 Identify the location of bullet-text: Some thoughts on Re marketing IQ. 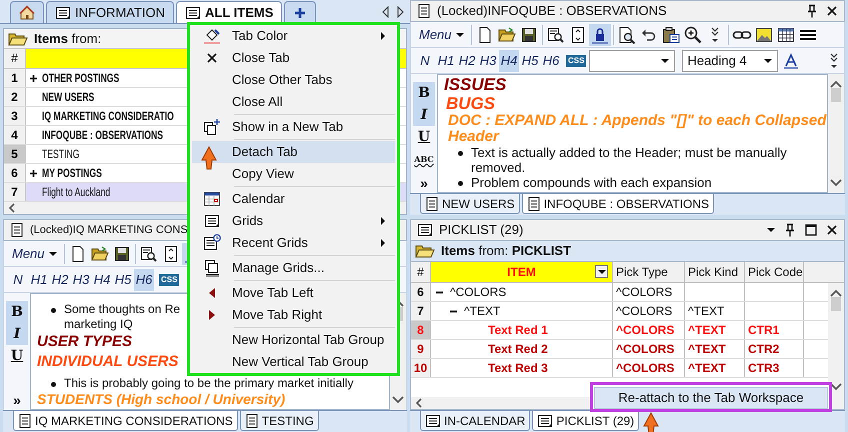
(122, 317).